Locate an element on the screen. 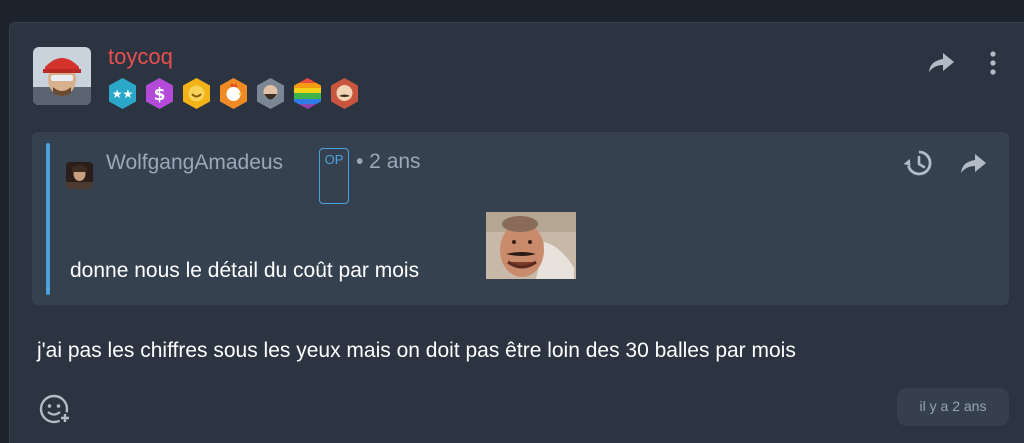 This screenshot has width=1024, height=443. share-icon is located at coordinates (941, 63).